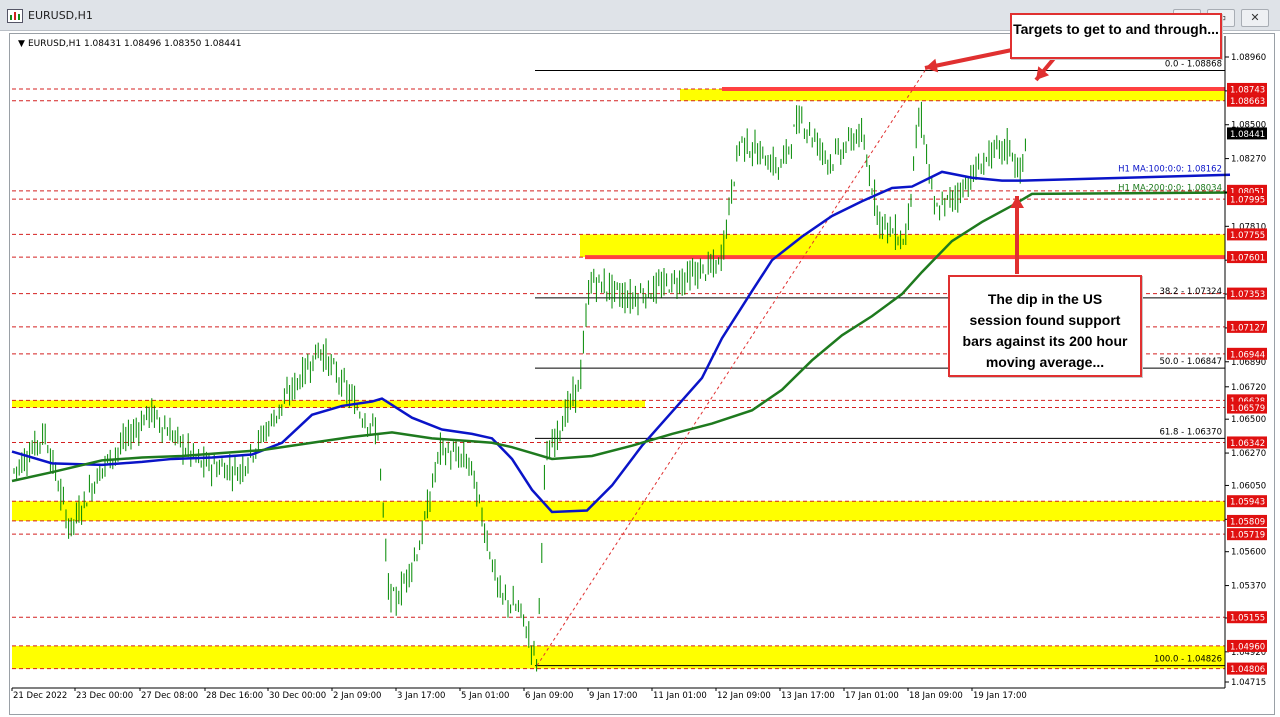 This screenshot has height=717, width=1280. What do you see at coordinates (1247, 295) in the screenshot?
I see `price-tag-label: 1.07353` at bounding box center [1247, 295].